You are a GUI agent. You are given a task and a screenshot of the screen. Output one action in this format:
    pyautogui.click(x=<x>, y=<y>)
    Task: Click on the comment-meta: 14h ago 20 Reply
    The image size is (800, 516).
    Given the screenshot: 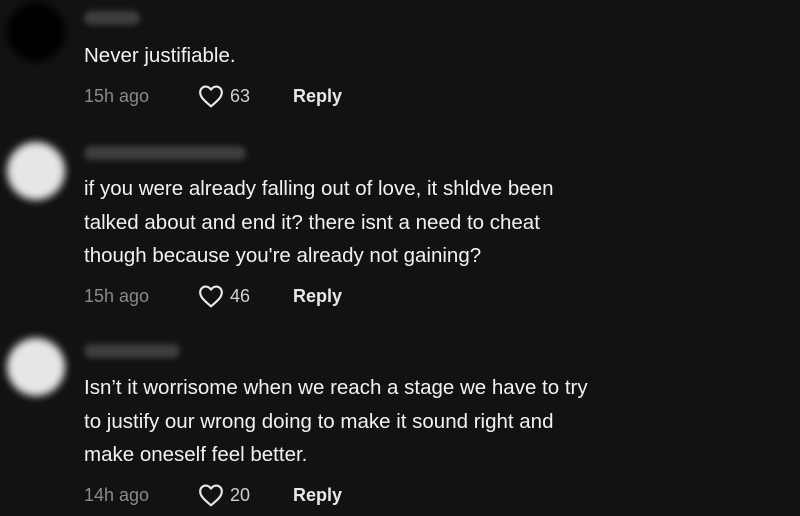 What is the action you would take?
    pyautogui.click(x=244, y=495)
    